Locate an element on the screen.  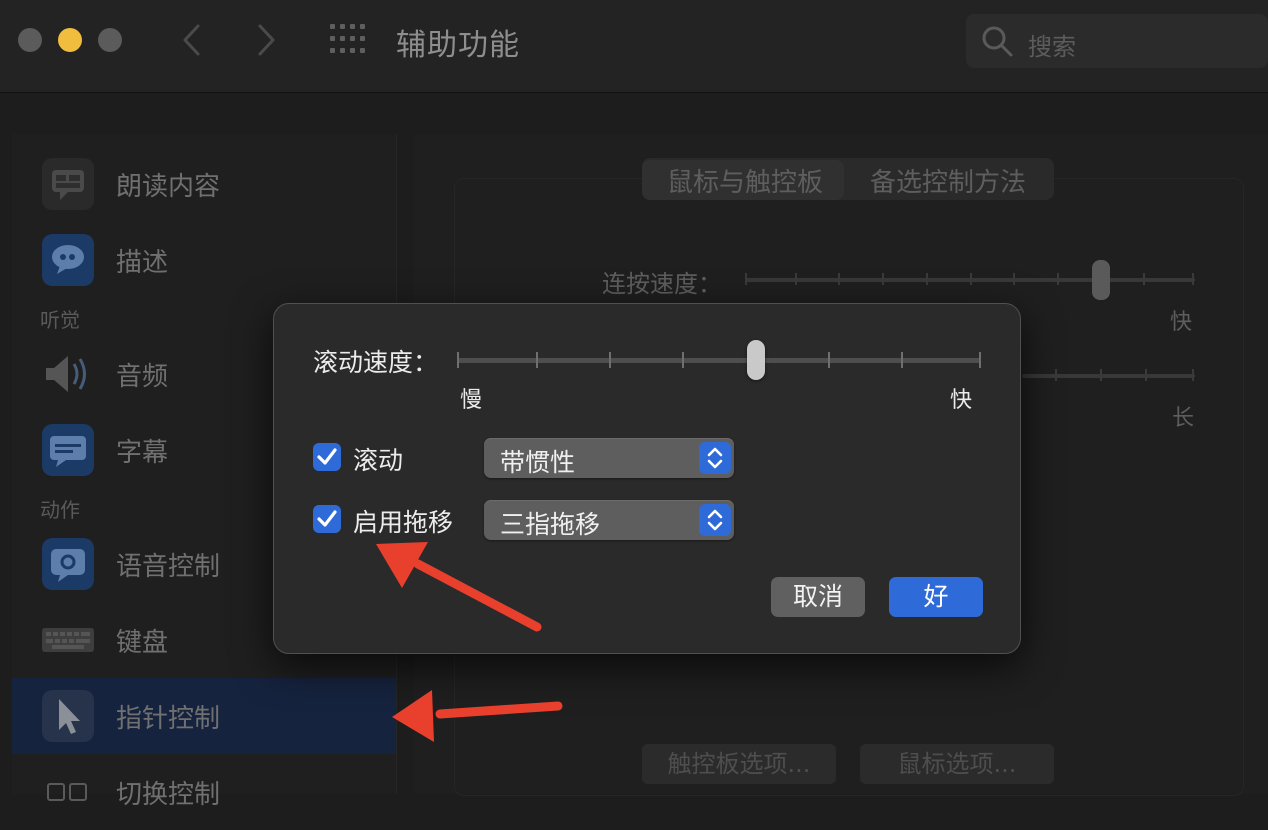
enable-dragging-label: 启用拖移 is located at coordinates (403, 522).